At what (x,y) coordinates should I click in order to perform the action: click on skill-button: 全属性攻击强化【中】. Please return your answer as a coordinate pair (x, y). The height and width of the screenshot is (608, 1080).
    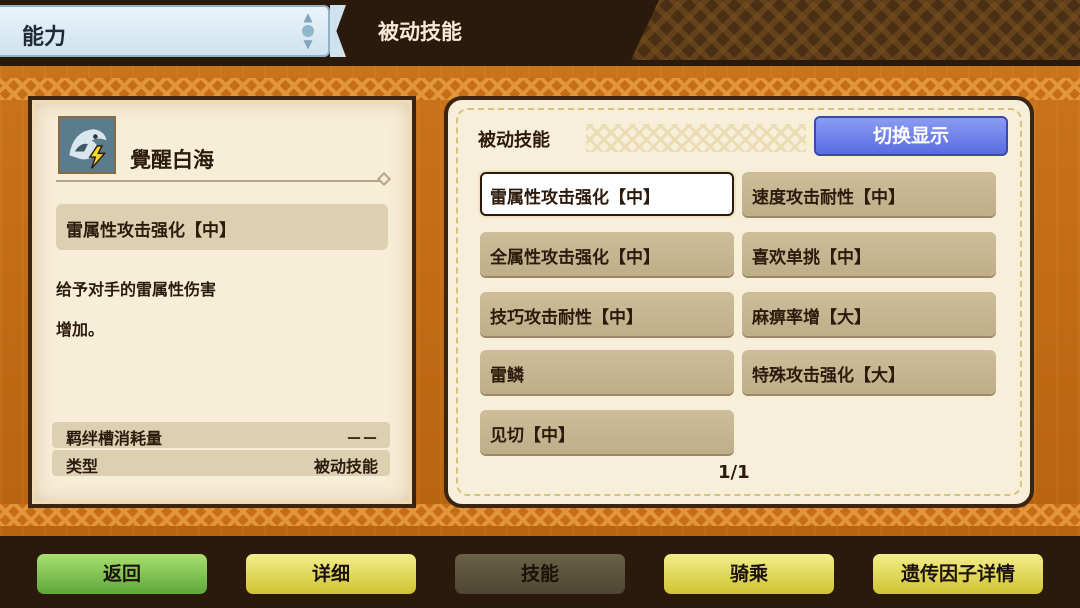
    Looking at the image, I should click on (607, 254).